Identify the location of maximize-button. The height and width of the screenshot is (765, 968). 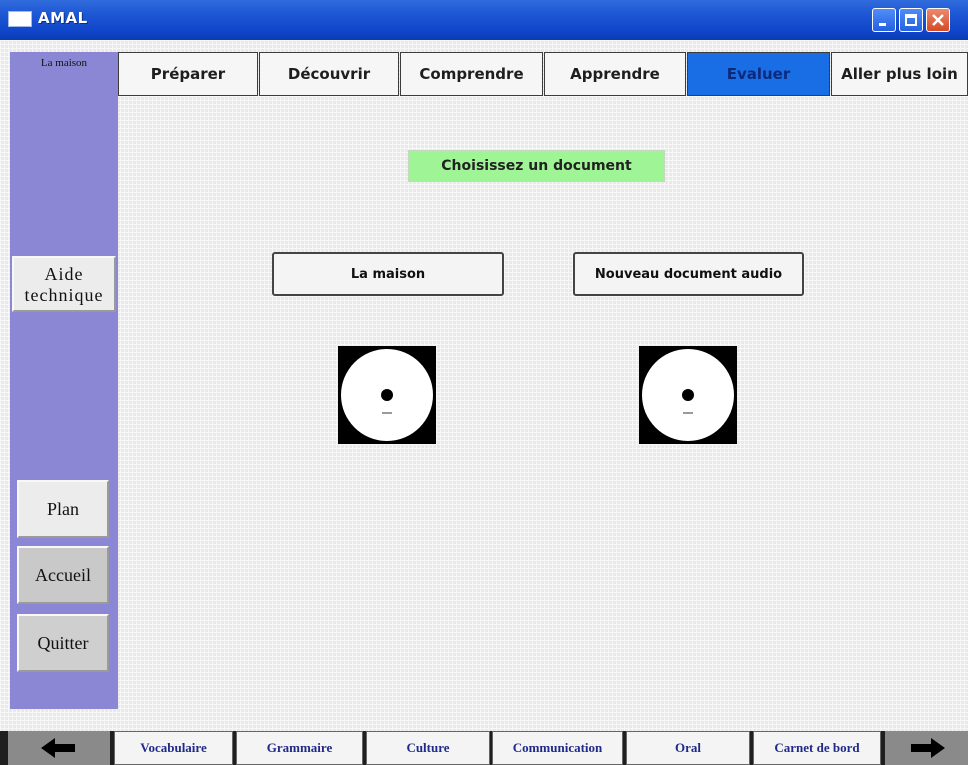
(911, 20).